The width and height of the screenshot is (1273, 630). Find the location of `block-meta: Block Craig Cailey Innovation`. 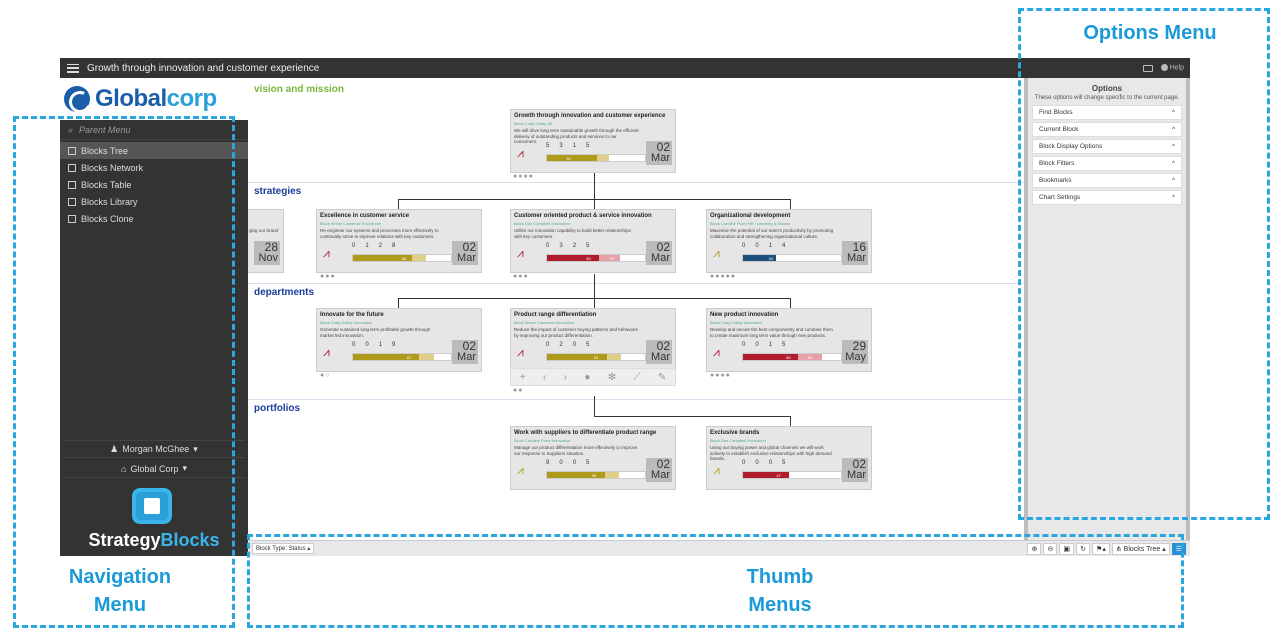

block-meta: Block Craig Cailey Innovation is located at coordinates (736, 322).